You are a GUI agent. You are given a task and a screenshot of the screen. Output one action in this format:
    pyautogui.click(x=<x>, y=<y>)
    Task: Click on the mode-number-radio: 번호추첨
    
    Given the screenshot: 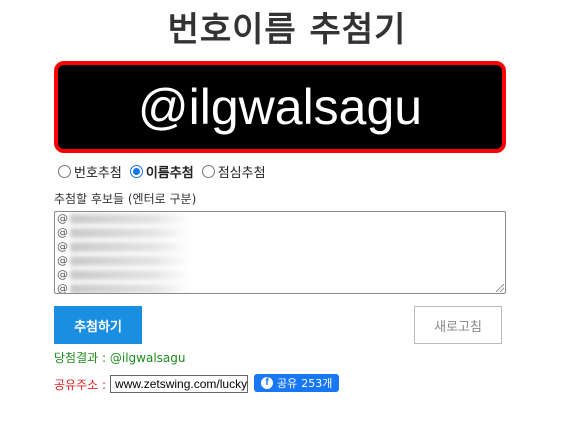 What is the action you would take?
    pyautogui.click(x=90, y=171)
    